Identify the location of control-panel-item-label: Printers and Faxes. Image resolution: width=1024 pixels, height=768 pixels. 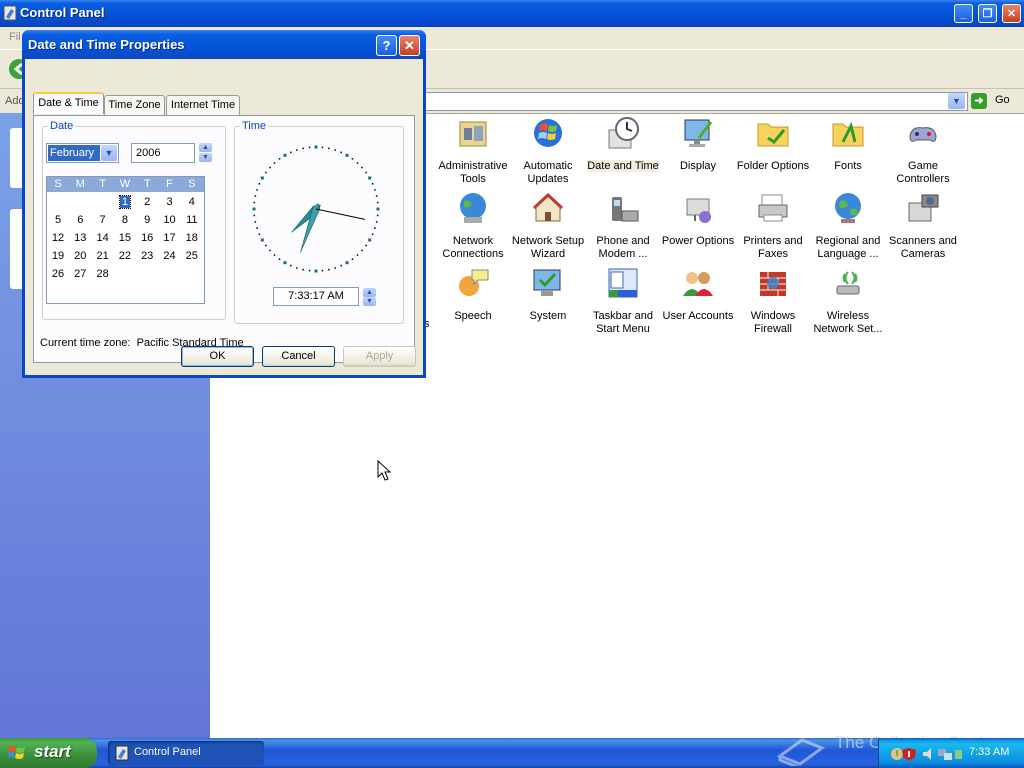
(773, 247).